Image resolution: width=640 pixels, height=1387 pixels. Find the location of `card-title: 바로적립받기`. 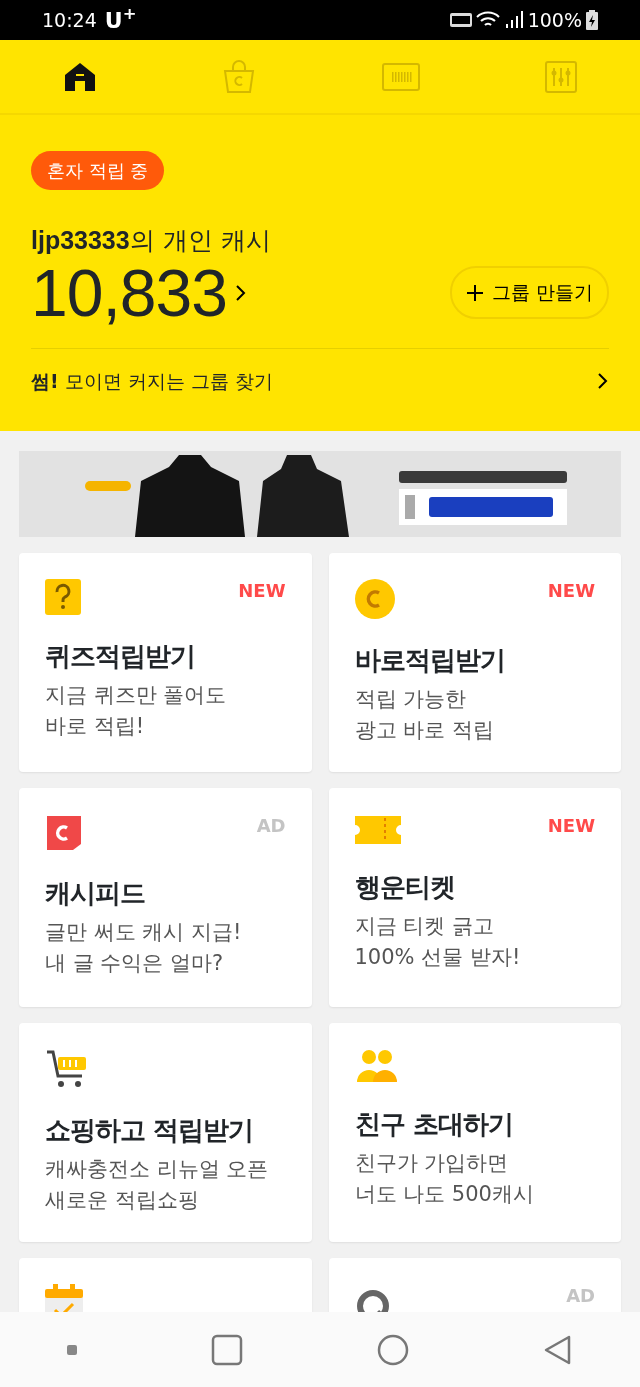

card-title: 바로적립받기 is located at coordinates (430, 660).